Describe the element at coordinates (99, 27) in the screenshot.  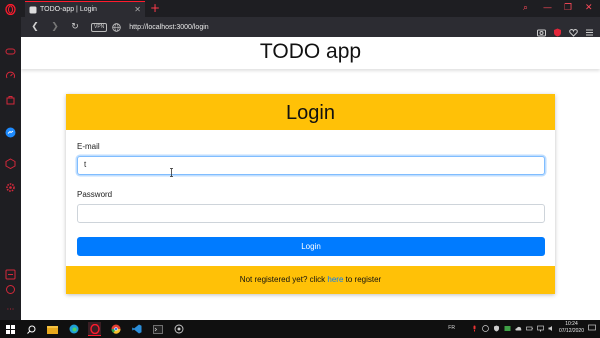
I see `vpn-badge: VPN` at that location.